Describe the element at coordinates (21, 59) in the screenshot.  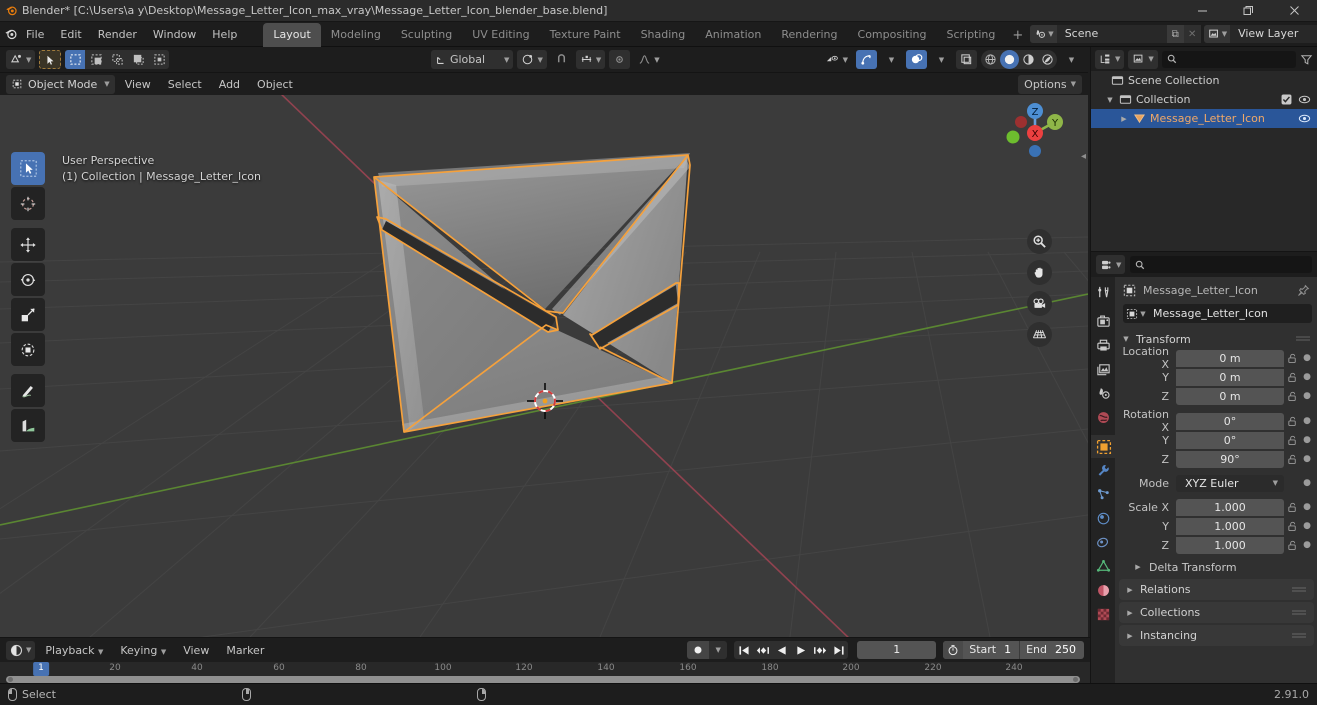
I see `editor-type-button: ▼` at that location.